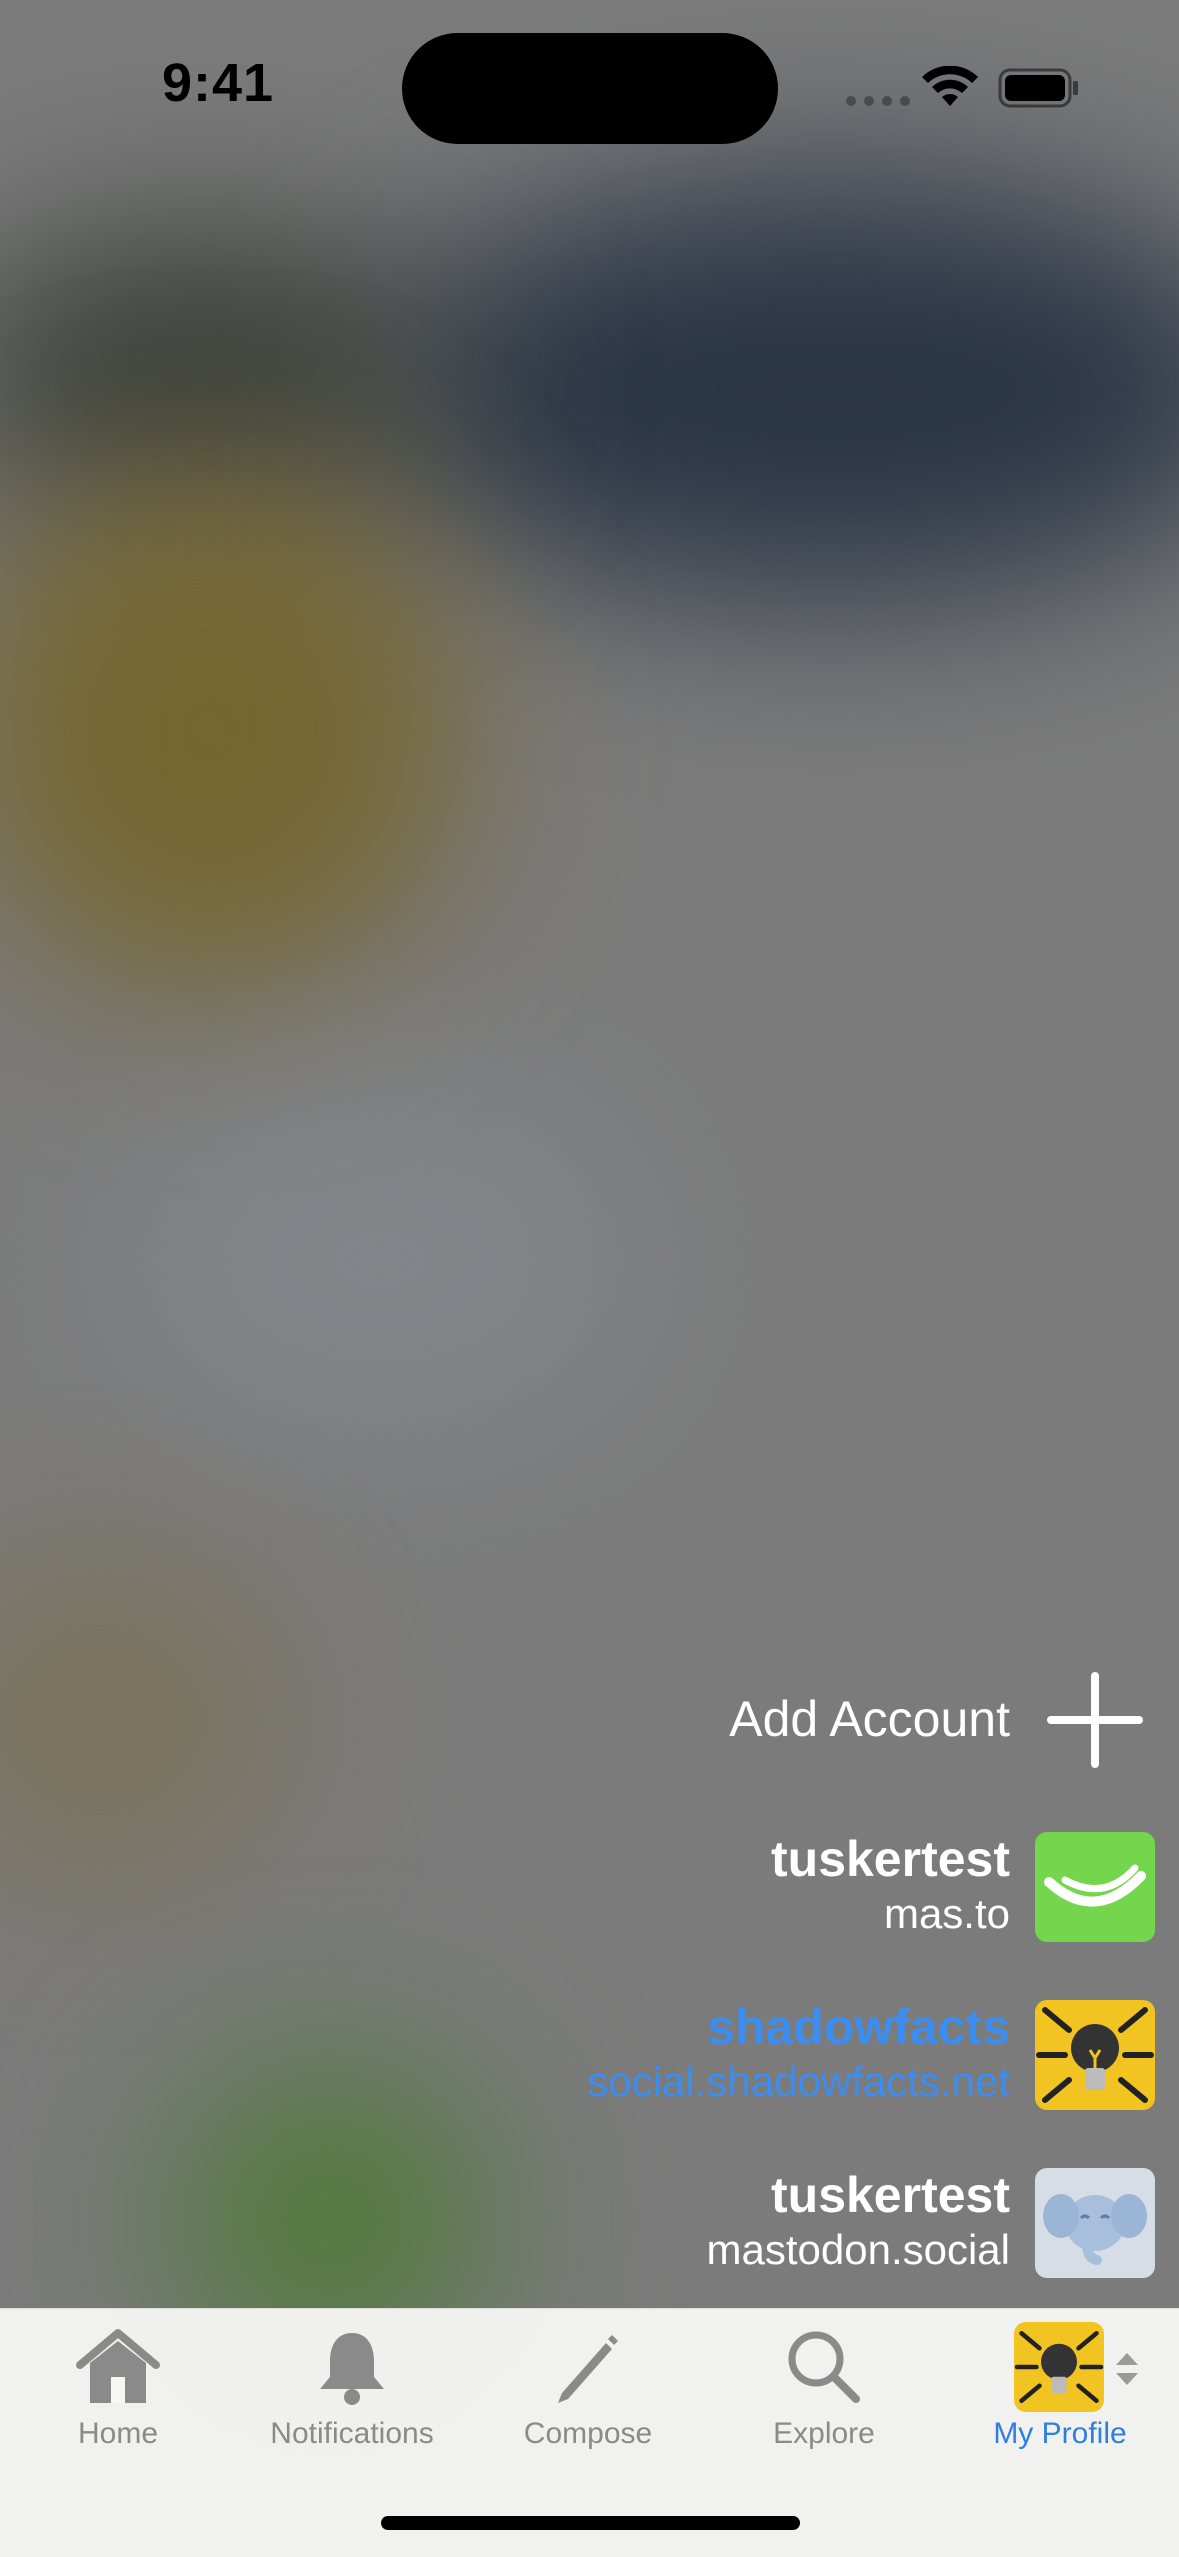 This screenshot has height=2557, width=1179. I want to click on cellular-signal-icon, so click(878, 101).